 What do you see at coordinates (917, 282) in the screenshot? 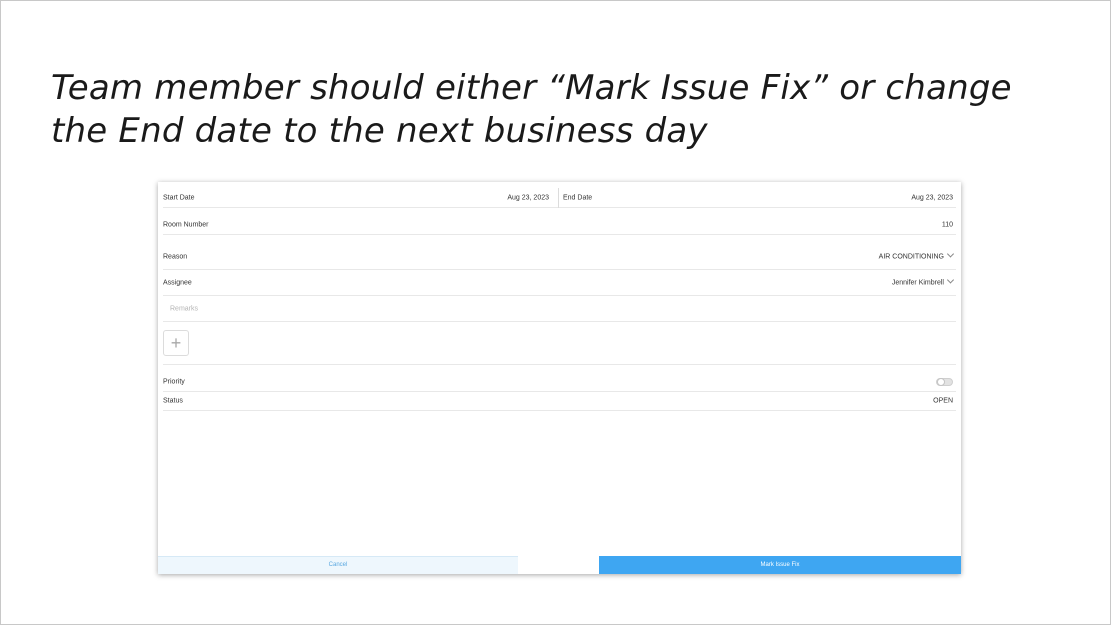
I see `assignee-value: Jennifer Kimbrell` at bounding box center [917, 282].